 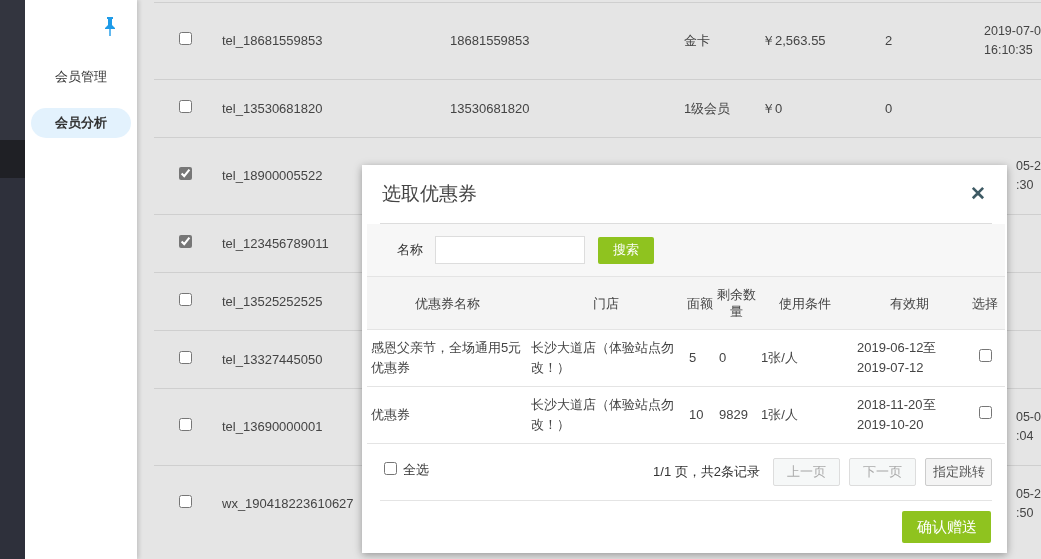 What do you see at coordinates (985, 303) in the screenshot?
I see `column-header: 选择` at bounding box center [985, 303].